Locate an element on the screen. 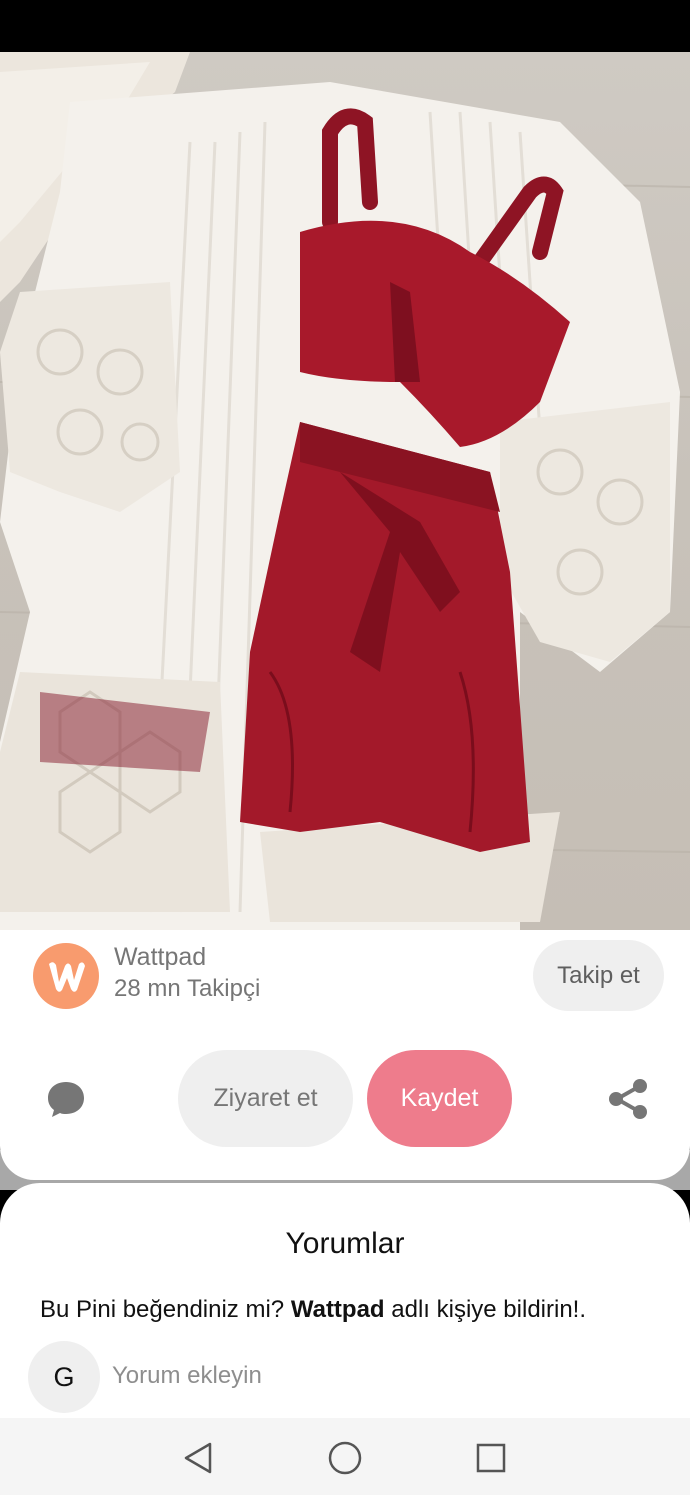 The width and height of the screenshot is (690, 1495). prompt-creator-name: Wattpad is located at coordinates (338, 1309).